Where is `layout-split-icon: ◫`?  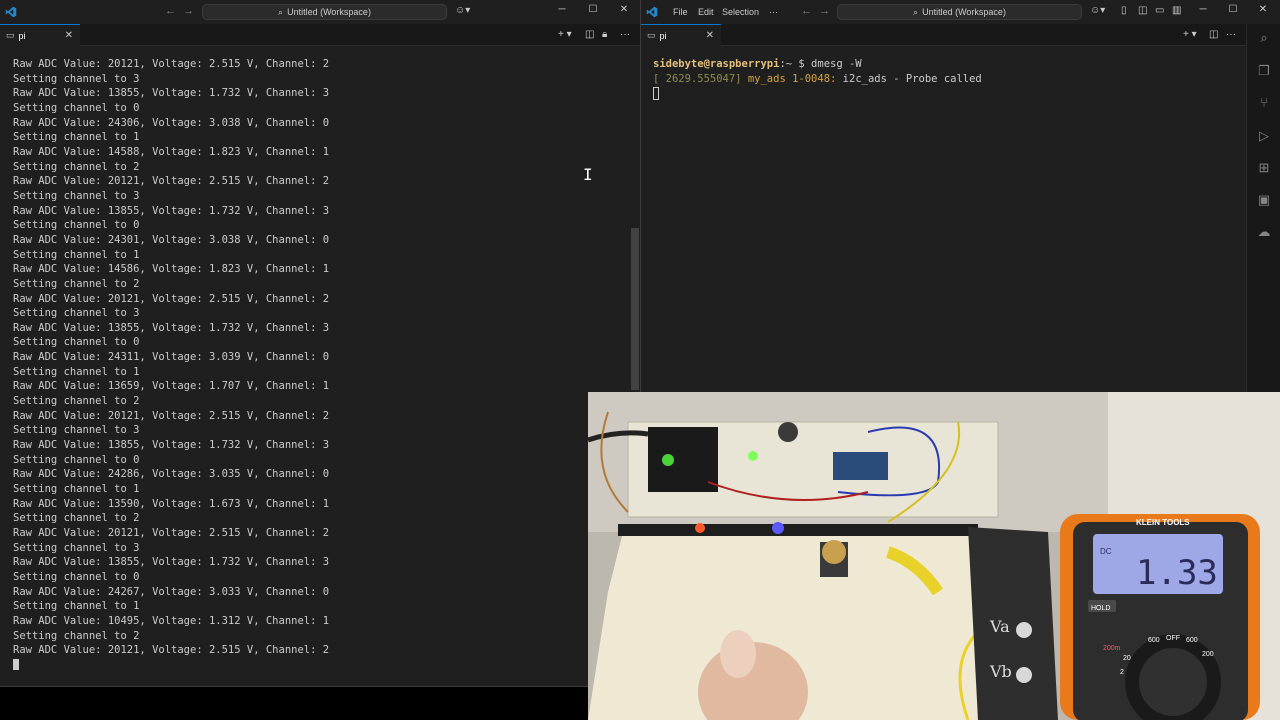
layout-split-icon: ◫ is located at coordinates (1142, 10).